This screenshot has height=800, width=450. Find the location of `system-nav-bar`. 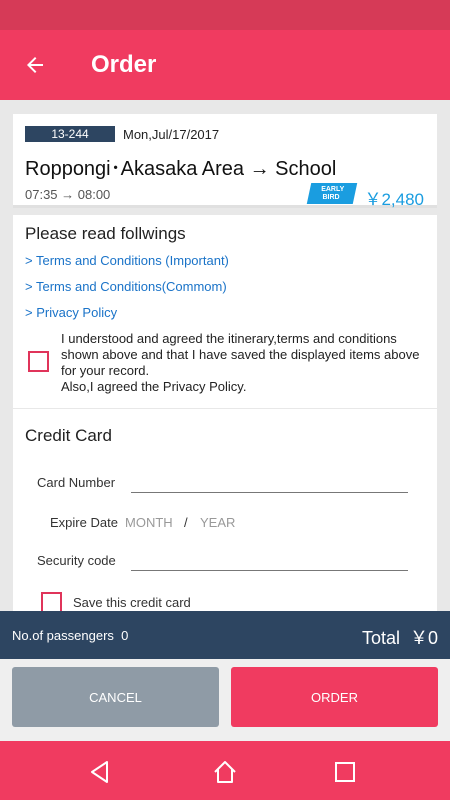

system-nav-bar is located at coordinates (225, 770).